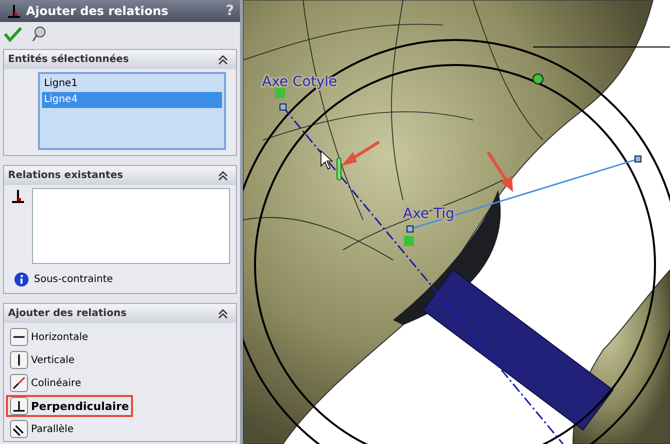 The width and height of the screenshot is (670, 444). I want to click on section-title: Relations existantes, so click(66, 175).